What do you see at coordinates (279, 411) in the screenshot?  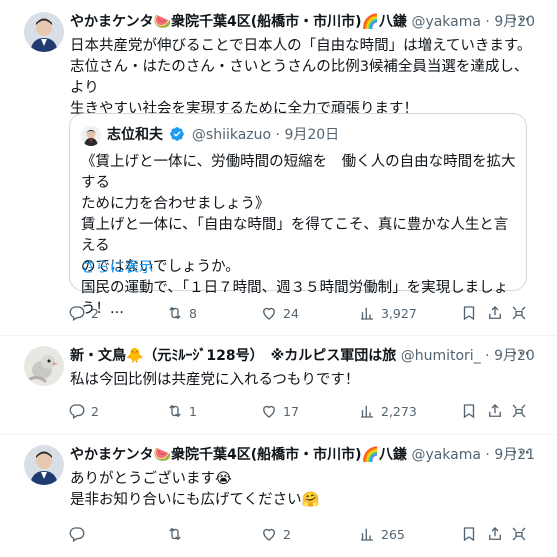 I see `like-button: 17` at bounding box center [279, 411].